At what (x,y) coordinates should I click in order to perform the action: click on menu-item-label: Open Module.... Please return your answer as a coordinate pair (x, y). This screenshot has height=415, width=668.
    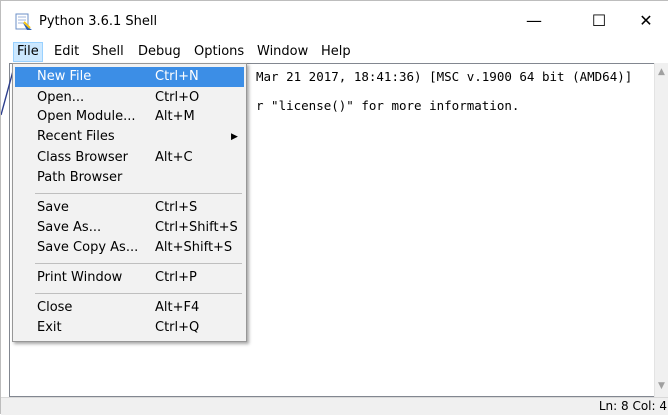
    Looking at the image, I should click on (86, 116).